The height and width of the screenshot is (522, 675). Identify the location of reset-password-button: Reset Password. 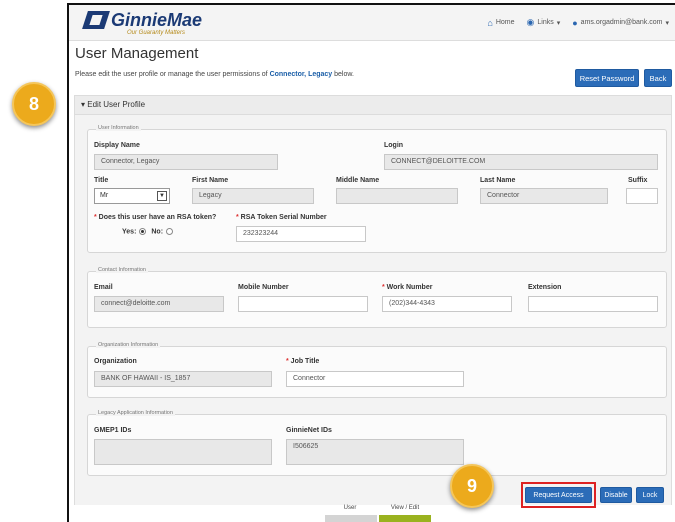
(607, 78).